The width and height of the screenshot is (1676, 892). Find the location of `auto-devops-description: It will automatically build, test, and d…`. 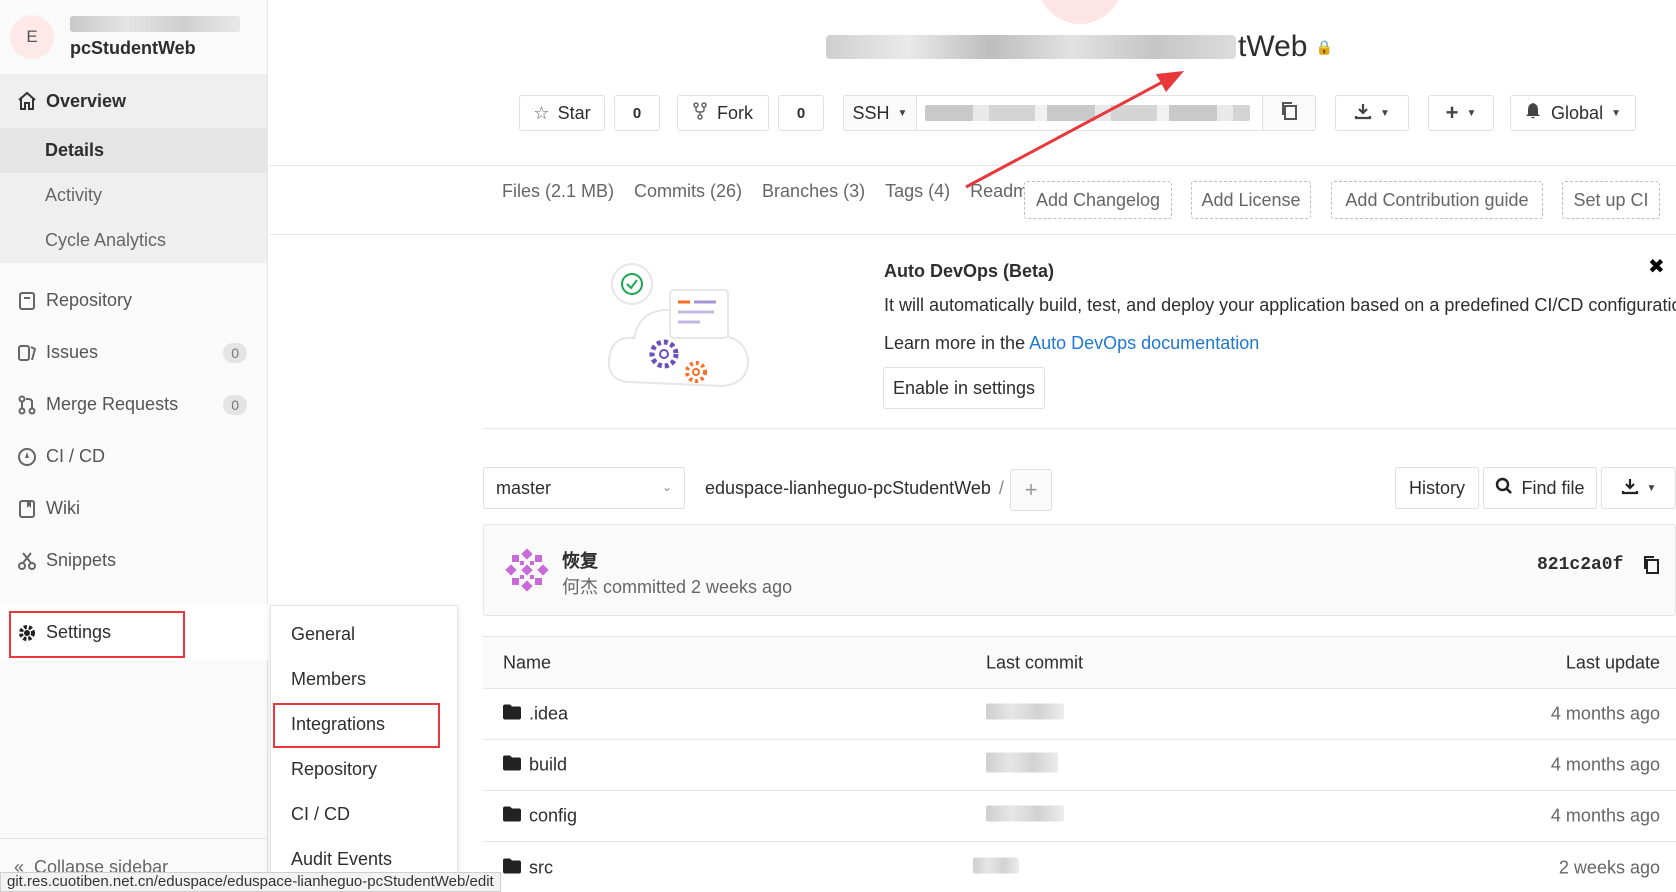

auto-devops-description: It will automatically build, test, and d… is located at coordinates (1280, 305).